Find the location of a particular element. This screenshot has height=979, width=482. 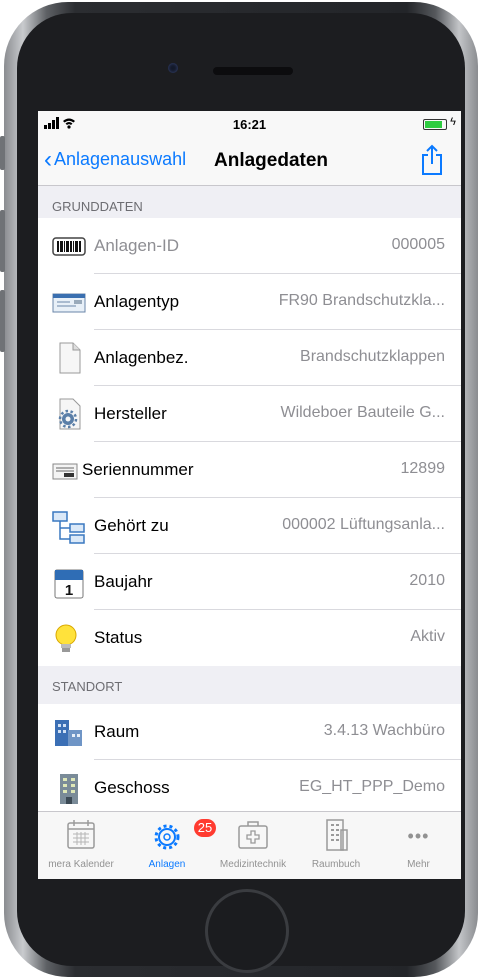

row-geschoss: Geschoss EG_HT_PPP_Demo is located at coordinates (249, 788).